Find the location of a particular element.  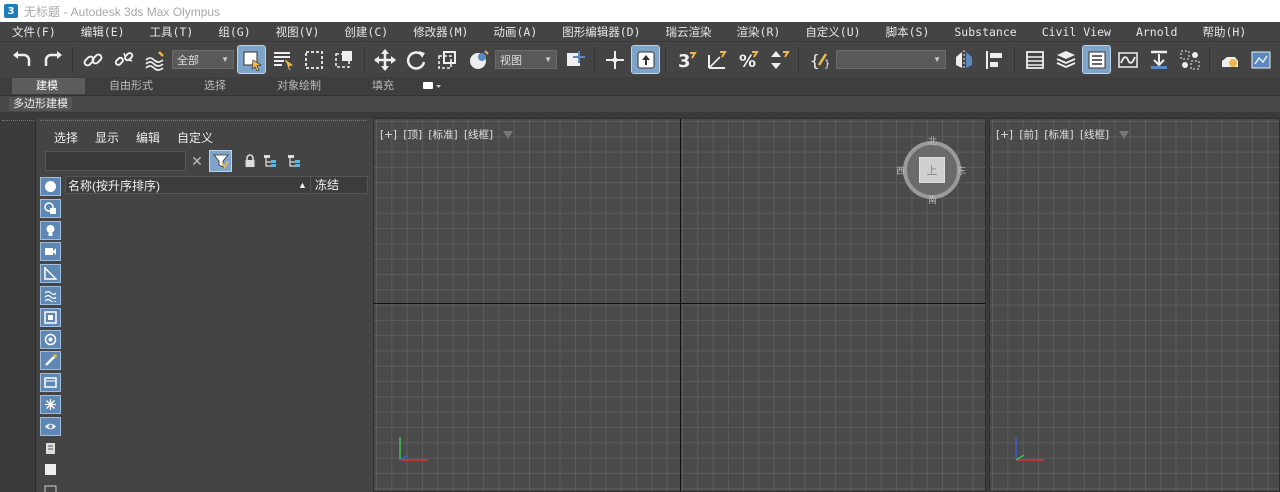

explorer-grip is located at coordinates (203, 121).